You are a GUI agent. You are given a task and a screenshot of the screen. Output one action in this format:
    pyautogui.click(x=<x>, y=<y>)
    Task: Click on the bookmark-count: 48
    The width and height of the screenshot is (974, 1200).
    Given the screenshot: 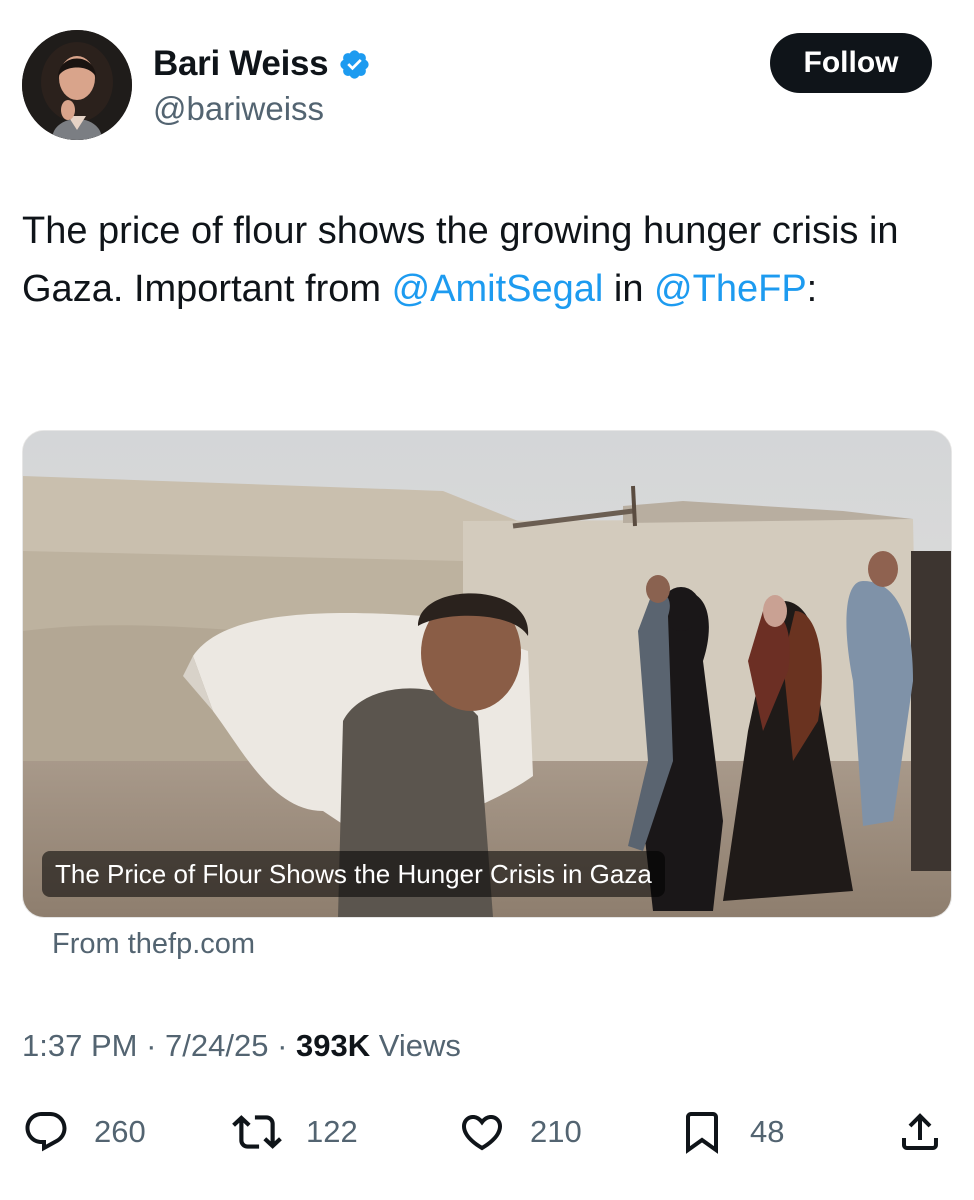 What is the action you would take?
    pyautogui.click(x=767, y=1131)
    